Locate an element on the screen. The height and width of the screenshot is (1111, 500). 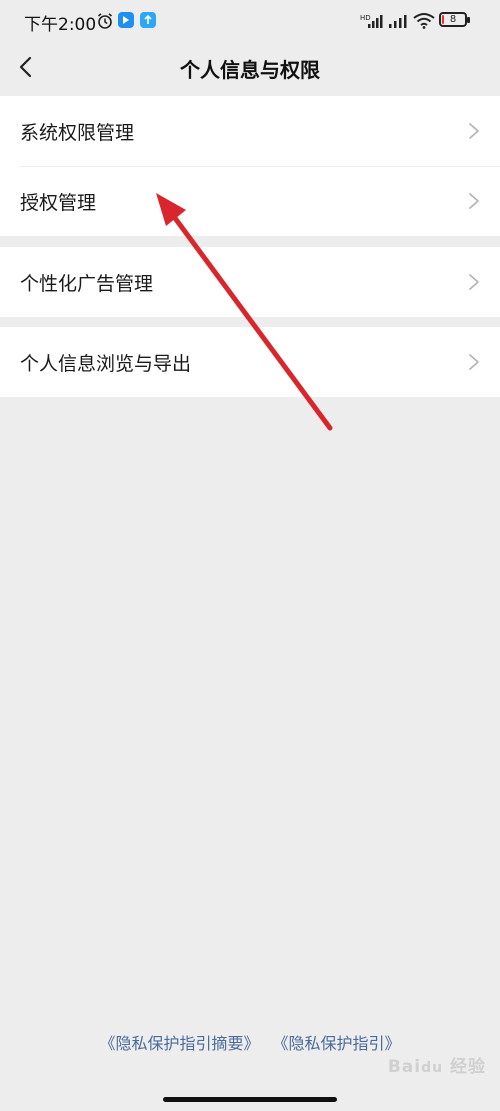
settings-group-ads: 个性化广告管理 is located at coordinates (250, 282).